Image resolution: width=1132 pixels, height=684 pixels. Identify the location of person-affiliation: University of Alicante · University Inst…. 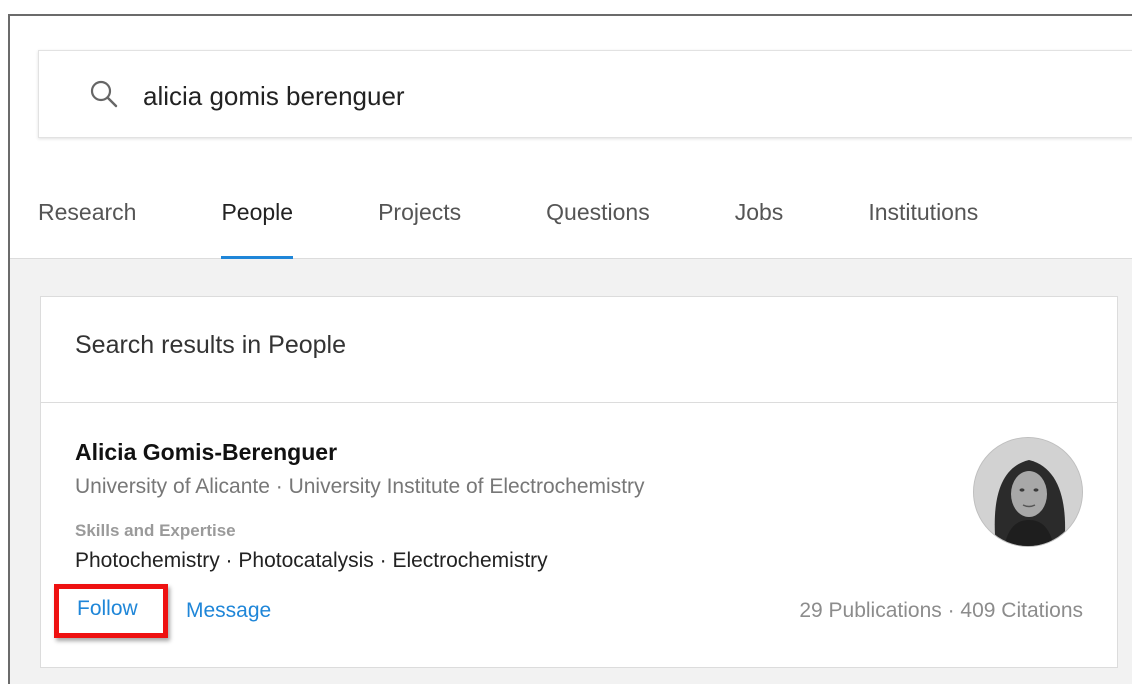
(360, 486).